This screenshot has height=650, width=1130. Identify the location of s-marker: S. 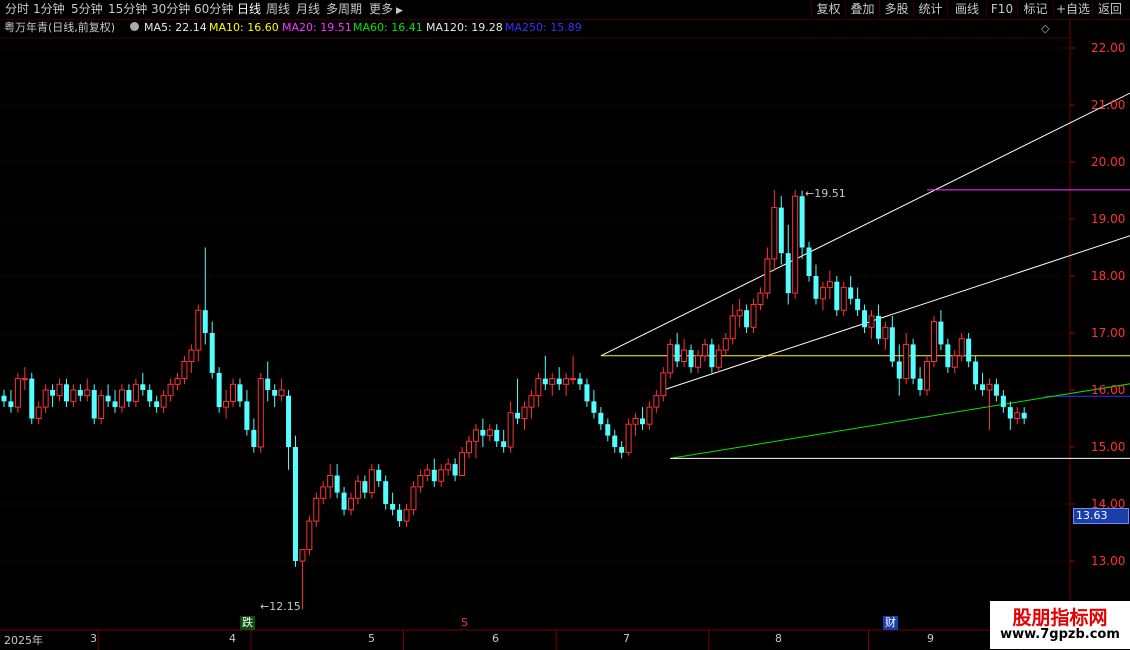
(464, 623).